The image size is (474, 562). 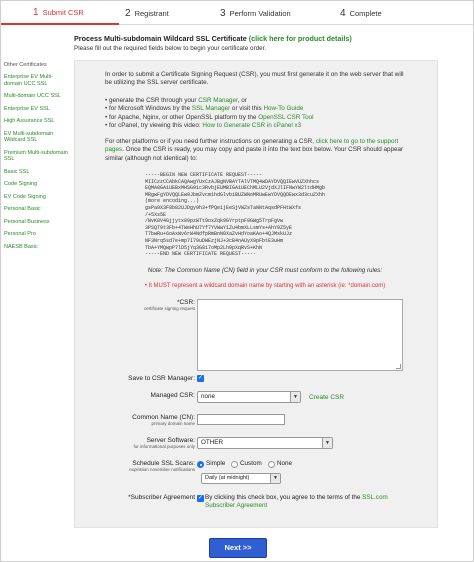 I want to click on csr-manager-link: CSR Manager, so click(x=218, y=100).